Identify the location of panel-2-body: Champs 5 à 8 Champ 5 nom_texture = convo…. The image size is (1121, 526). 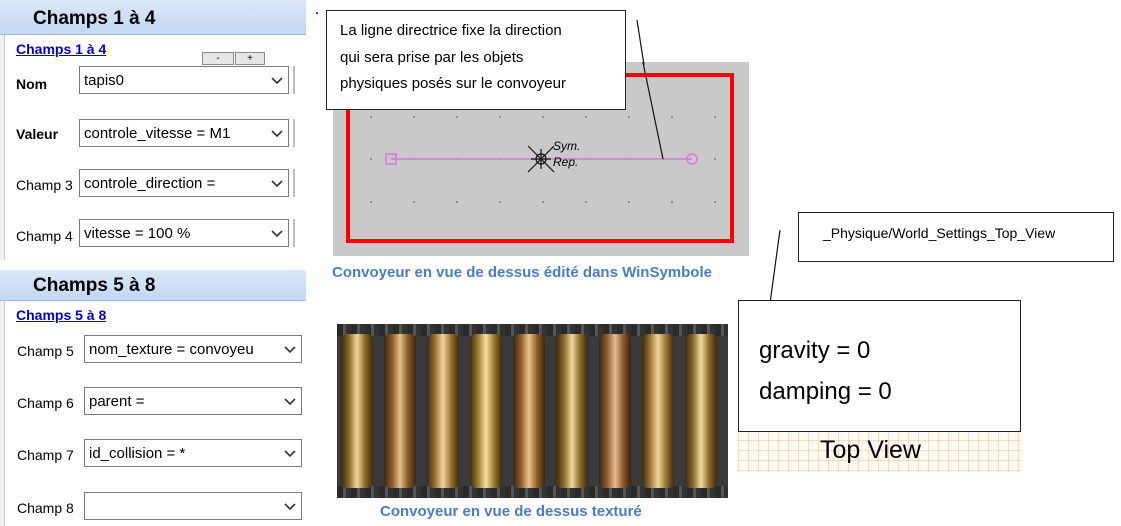
(155, 413).